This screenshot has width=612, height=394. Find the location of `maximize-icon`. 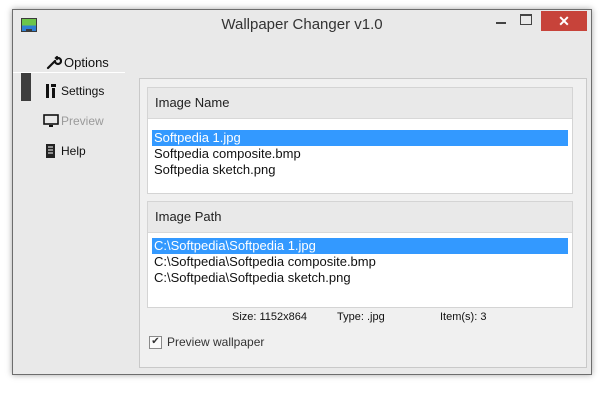

maximize-icon is located at coordinates (526, 19).